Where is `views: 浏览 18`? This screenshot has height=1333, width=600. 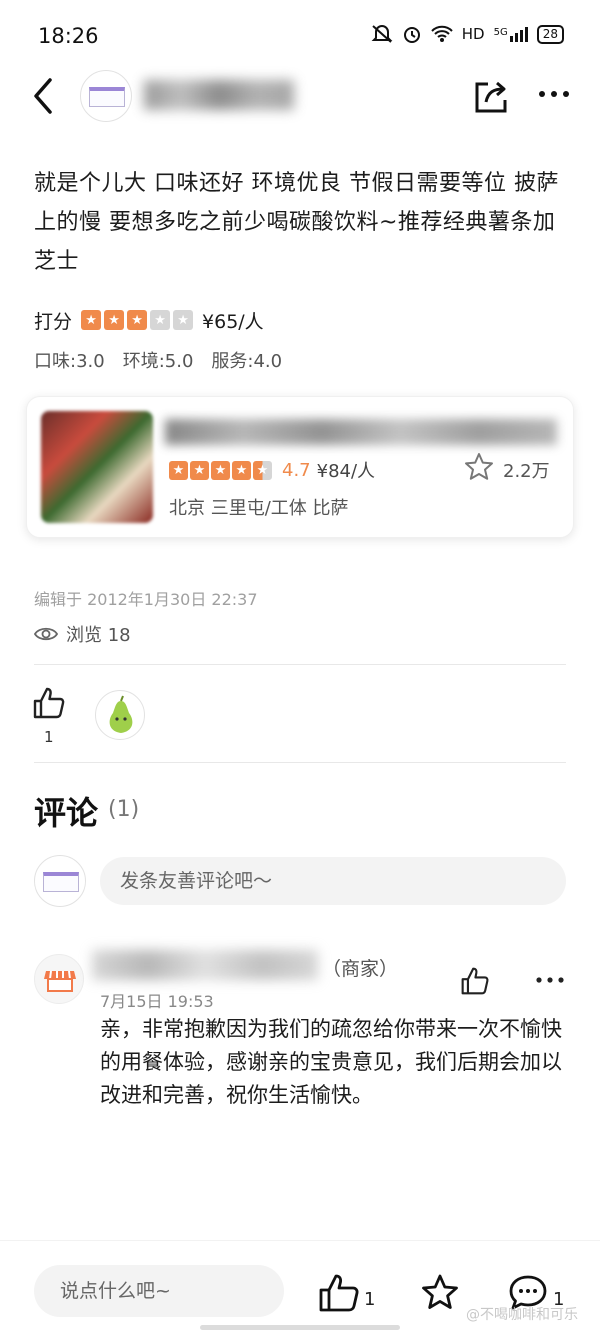 views: 浏览 18 is located at coordinates (82, 634).